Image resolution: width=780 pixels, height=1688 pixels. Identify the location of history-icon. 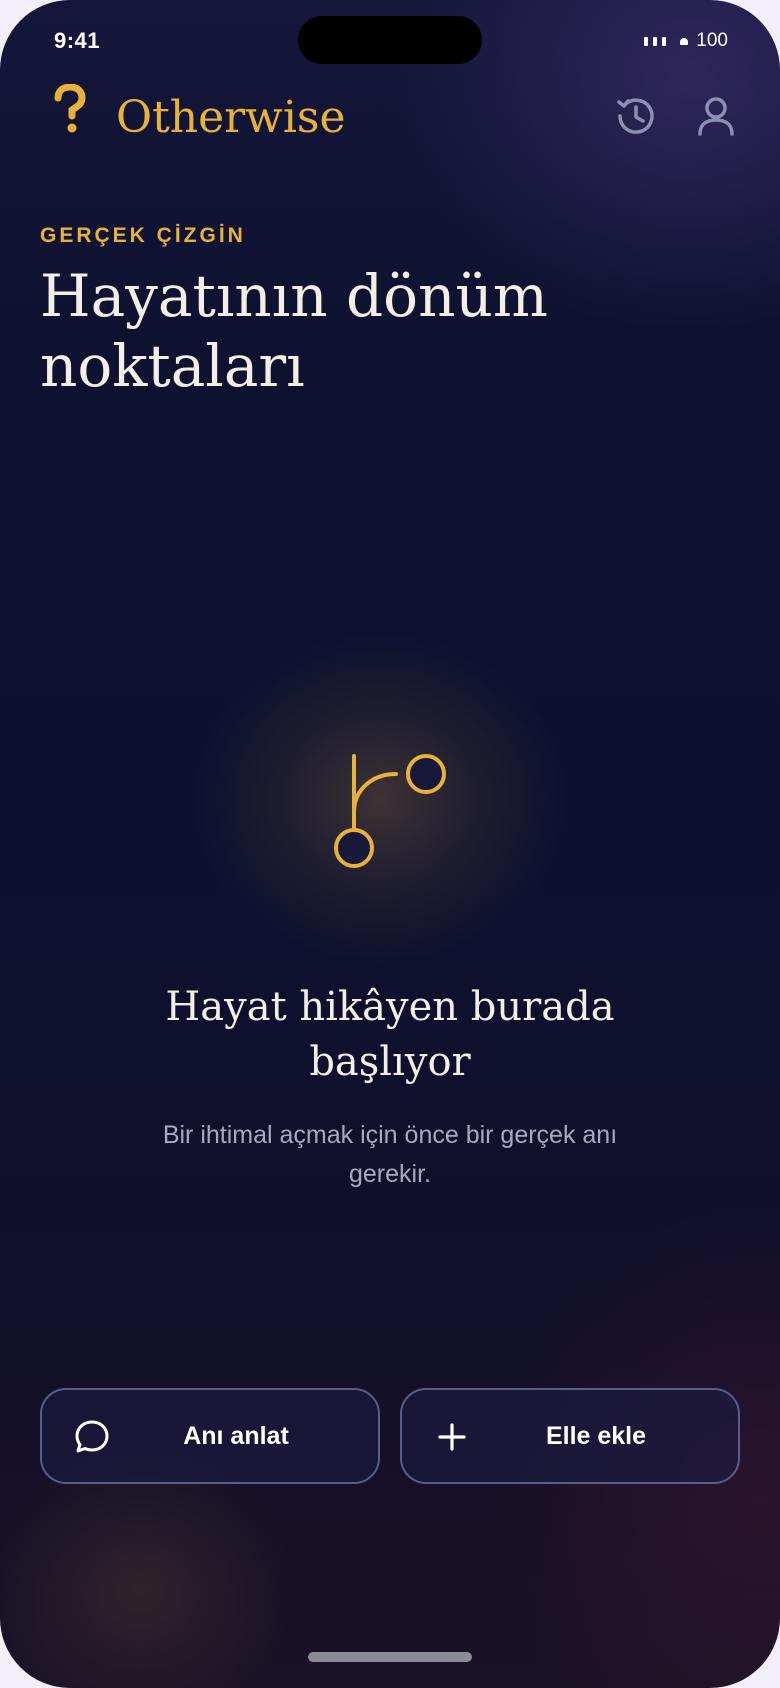
(635, 116).